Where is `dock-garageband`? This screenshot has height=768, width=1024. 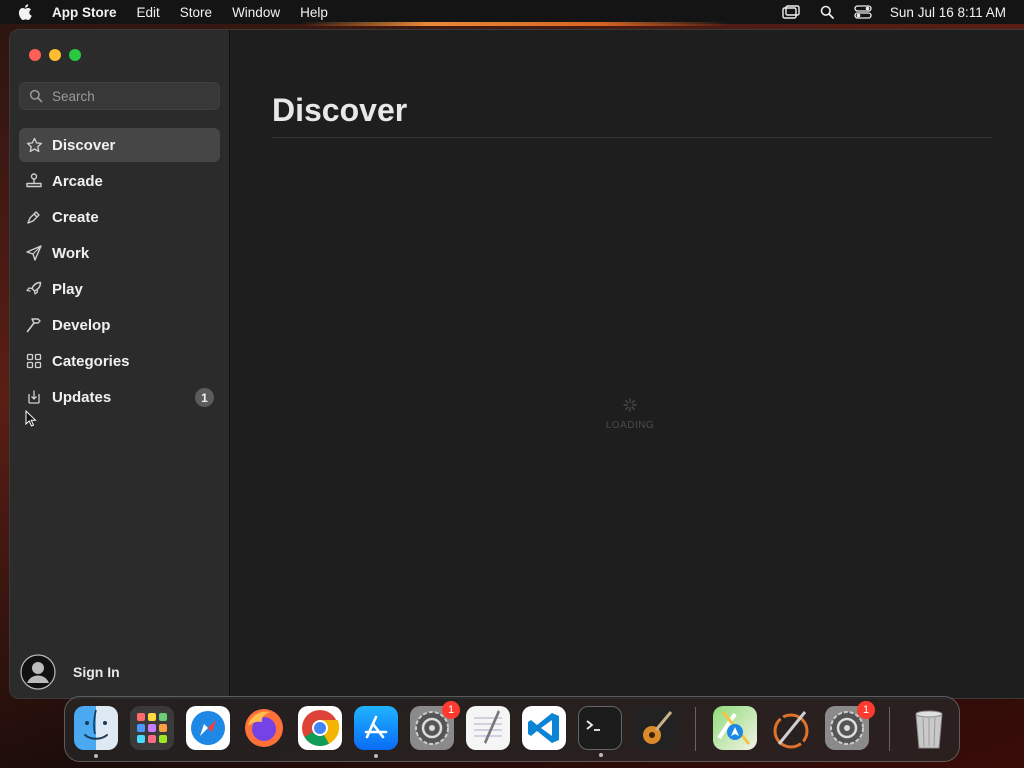 dock-garageband is located at coordinates (656, 728).